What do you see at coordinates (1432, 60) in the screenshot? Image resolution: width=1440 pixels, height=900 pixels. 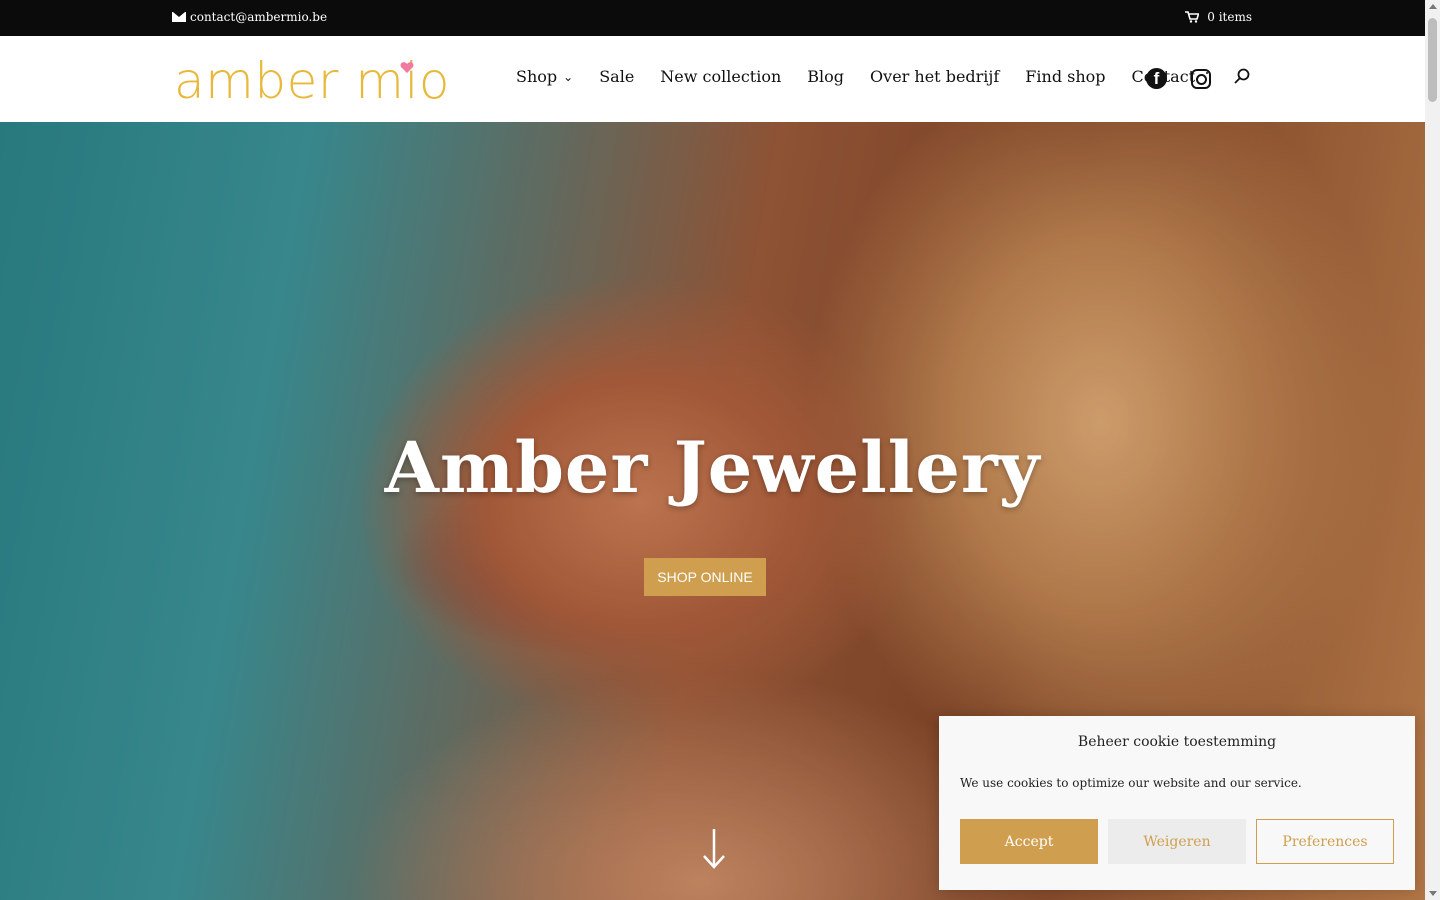 I see `scroll-thumb` at bounding box center [1432, 60].